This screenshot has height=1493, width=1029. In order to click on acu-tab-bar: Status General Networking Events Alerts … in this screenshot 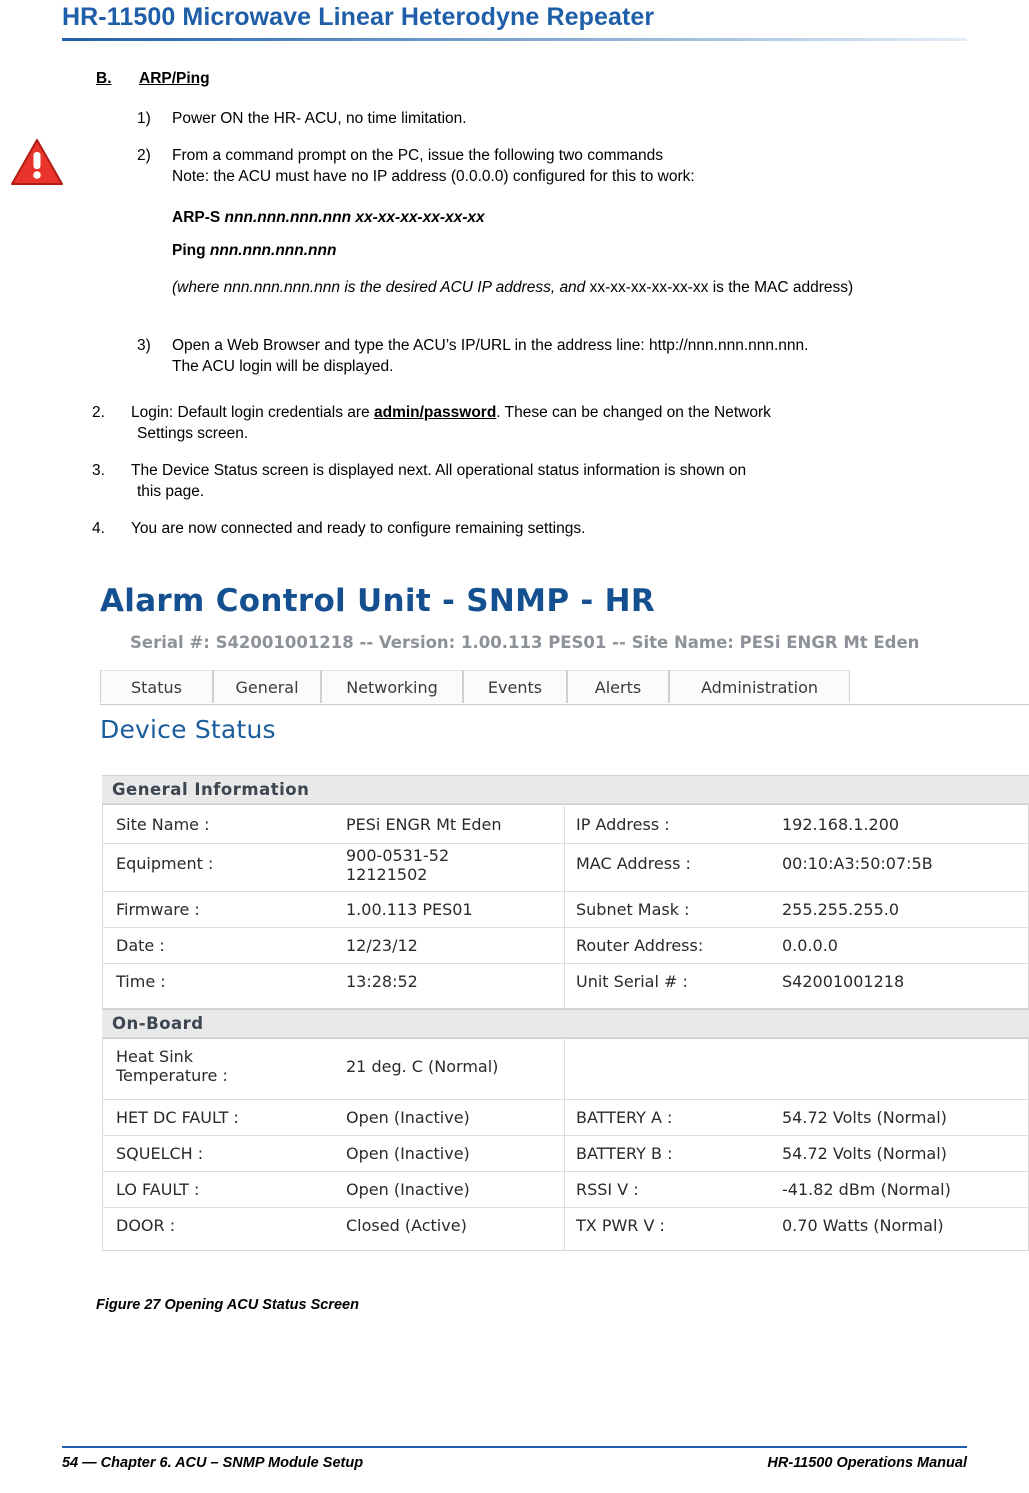, I will do `click(564, 687)`.